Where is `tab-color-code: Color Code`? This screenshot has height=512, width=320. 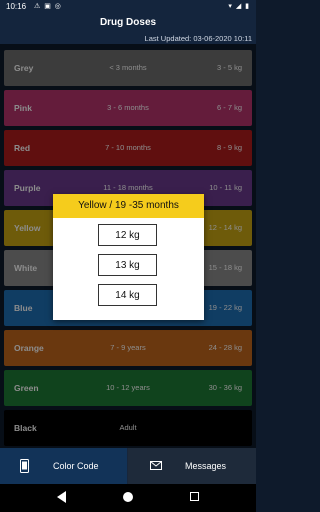
tab-color-code: Color Code is located at coordinates (63, 466).